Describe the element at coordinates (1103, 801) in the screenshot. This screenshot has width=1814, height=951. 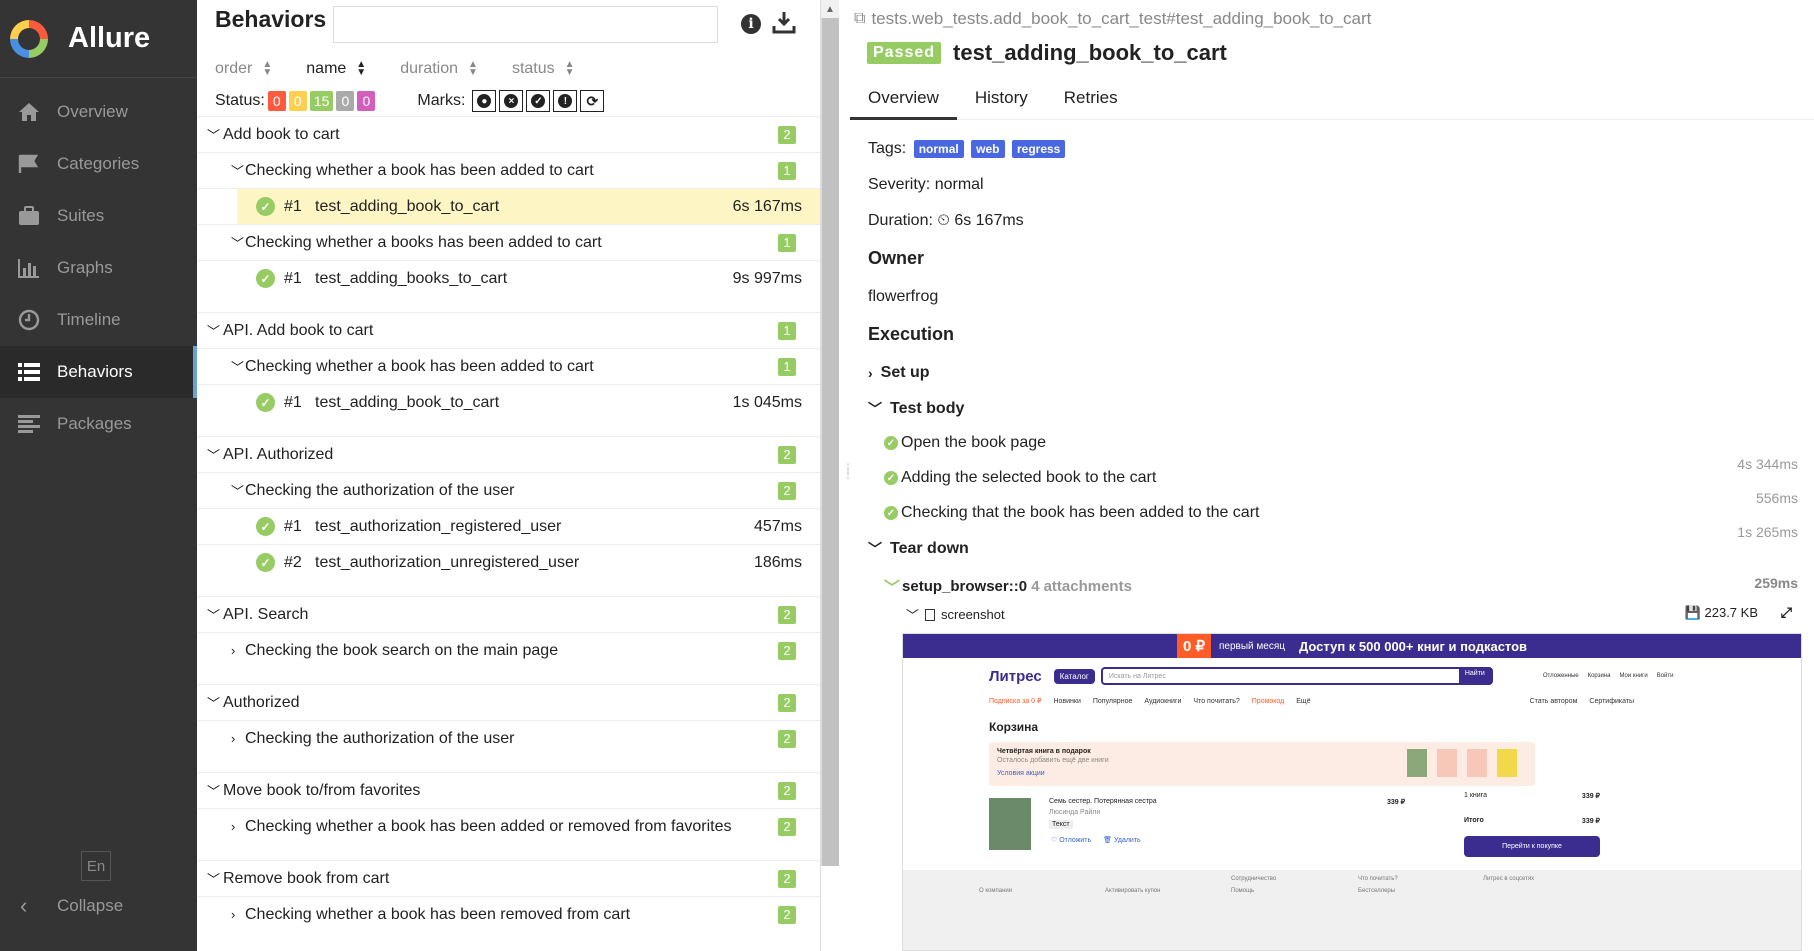
I see `shot-item-title: Семь сестер. Потерянная сестра` at that location.